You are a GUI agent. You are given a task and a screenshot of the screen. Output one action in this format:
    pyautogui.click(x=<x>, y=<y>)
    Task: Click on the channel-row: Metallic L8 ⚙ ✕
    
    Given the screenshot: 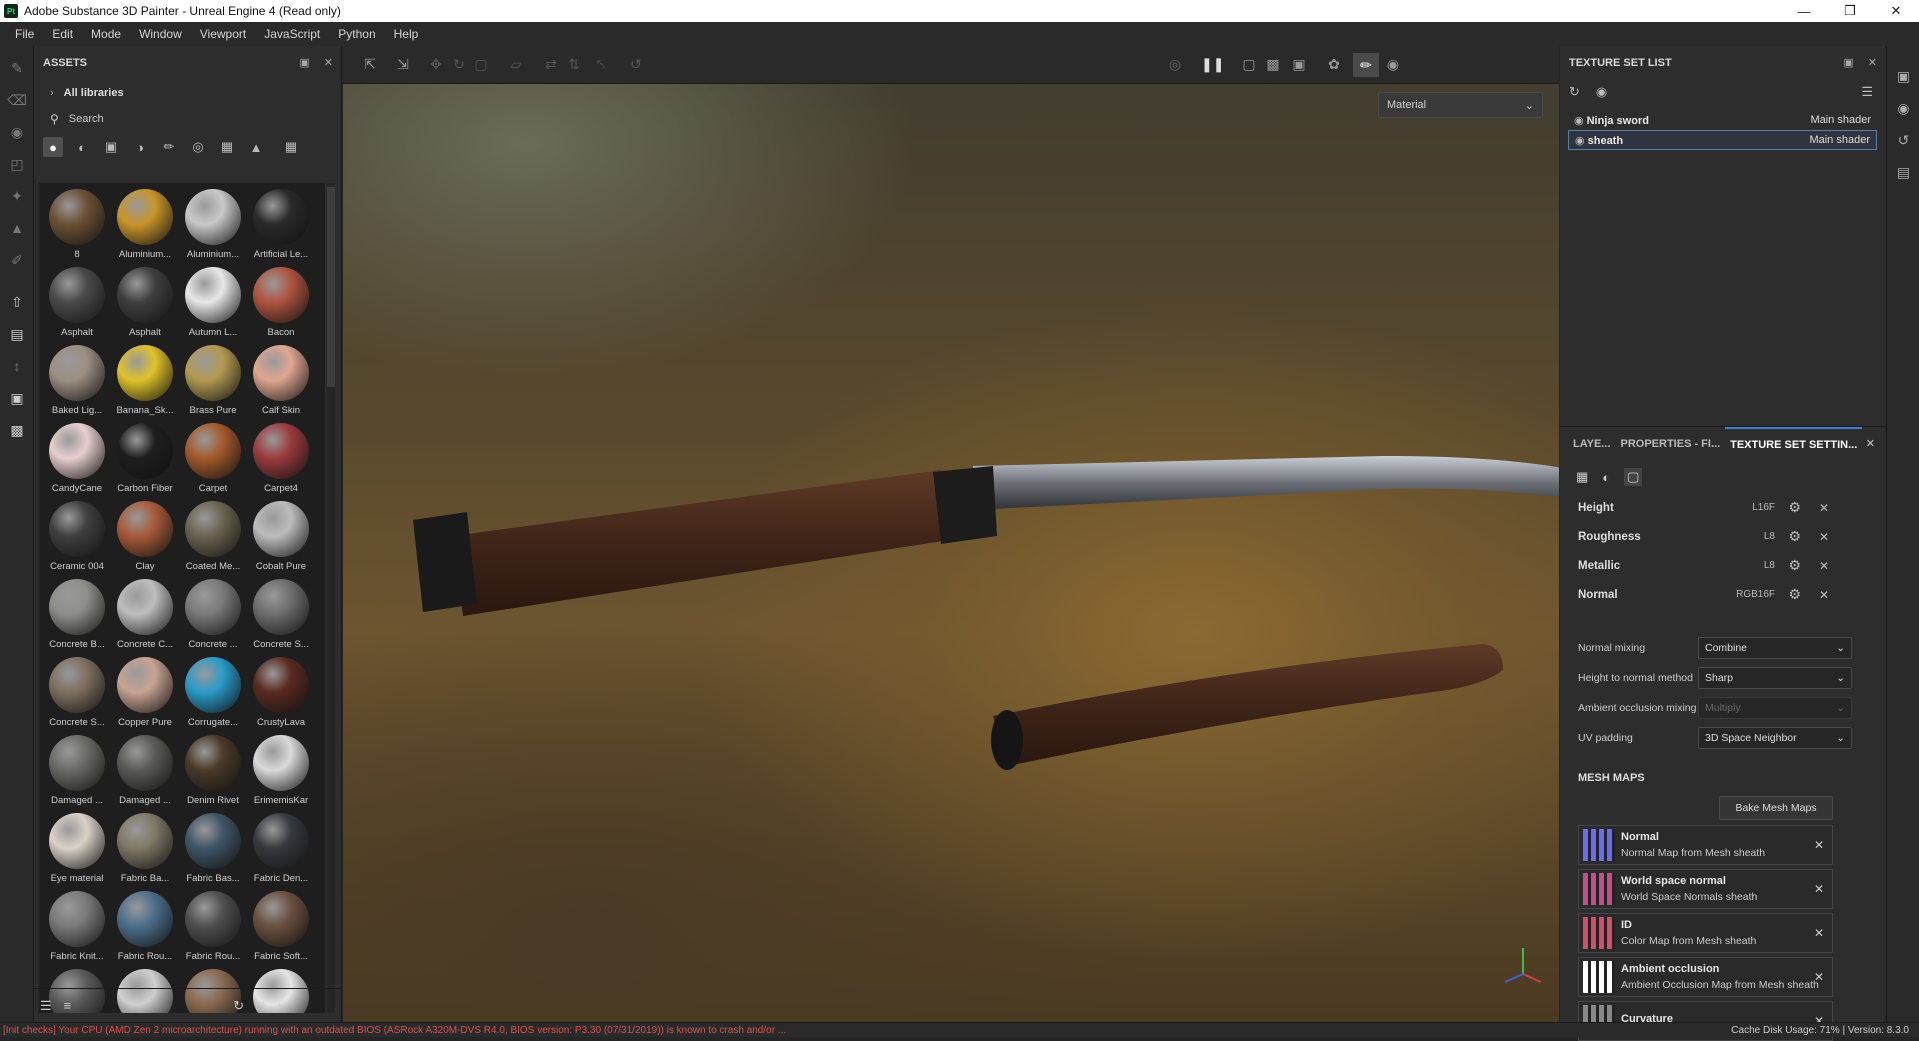 What is the action you would take?
    pyautogui.click(x=1722, y=565)
    